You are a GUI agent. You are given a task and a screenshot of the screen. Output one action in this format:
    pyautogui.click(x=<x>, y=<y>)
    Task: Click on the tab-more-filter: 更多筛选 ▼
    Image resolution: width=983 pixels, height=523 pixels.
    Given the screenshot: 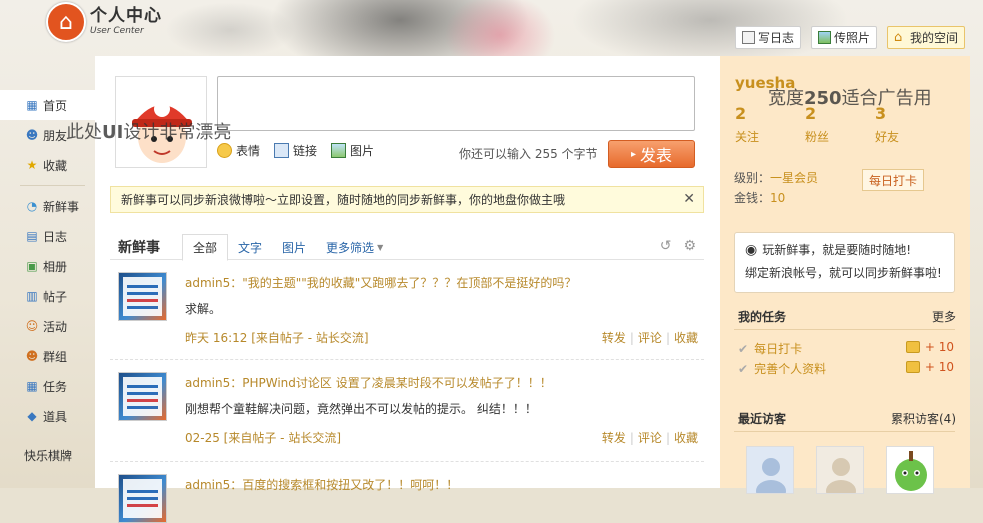 What is the action you would take?
    pyautogui.click(x=354, y=247)
    